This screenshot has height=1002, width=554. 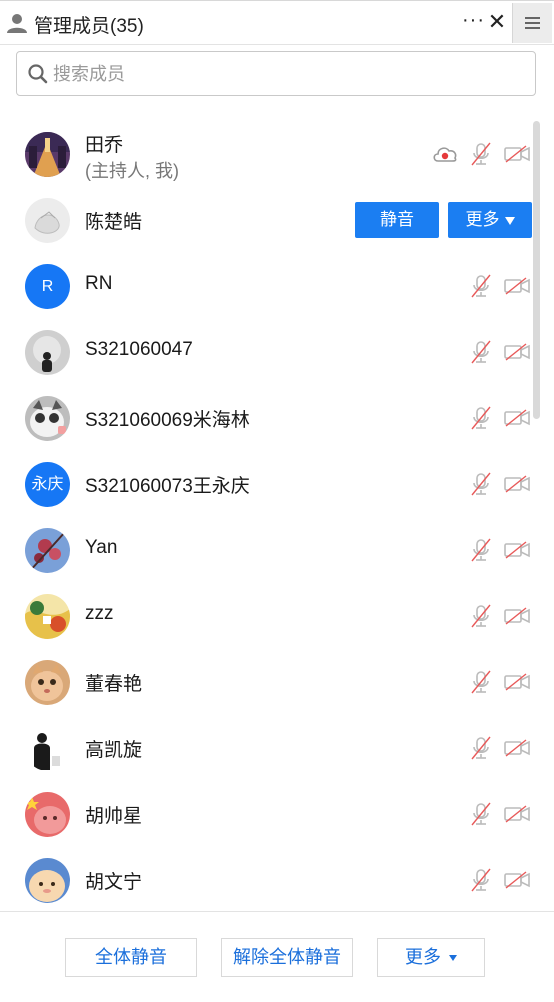 I want to click on footer-toolbar: 全体静音 解除全体静音 更多, so click(x=277, y=956).